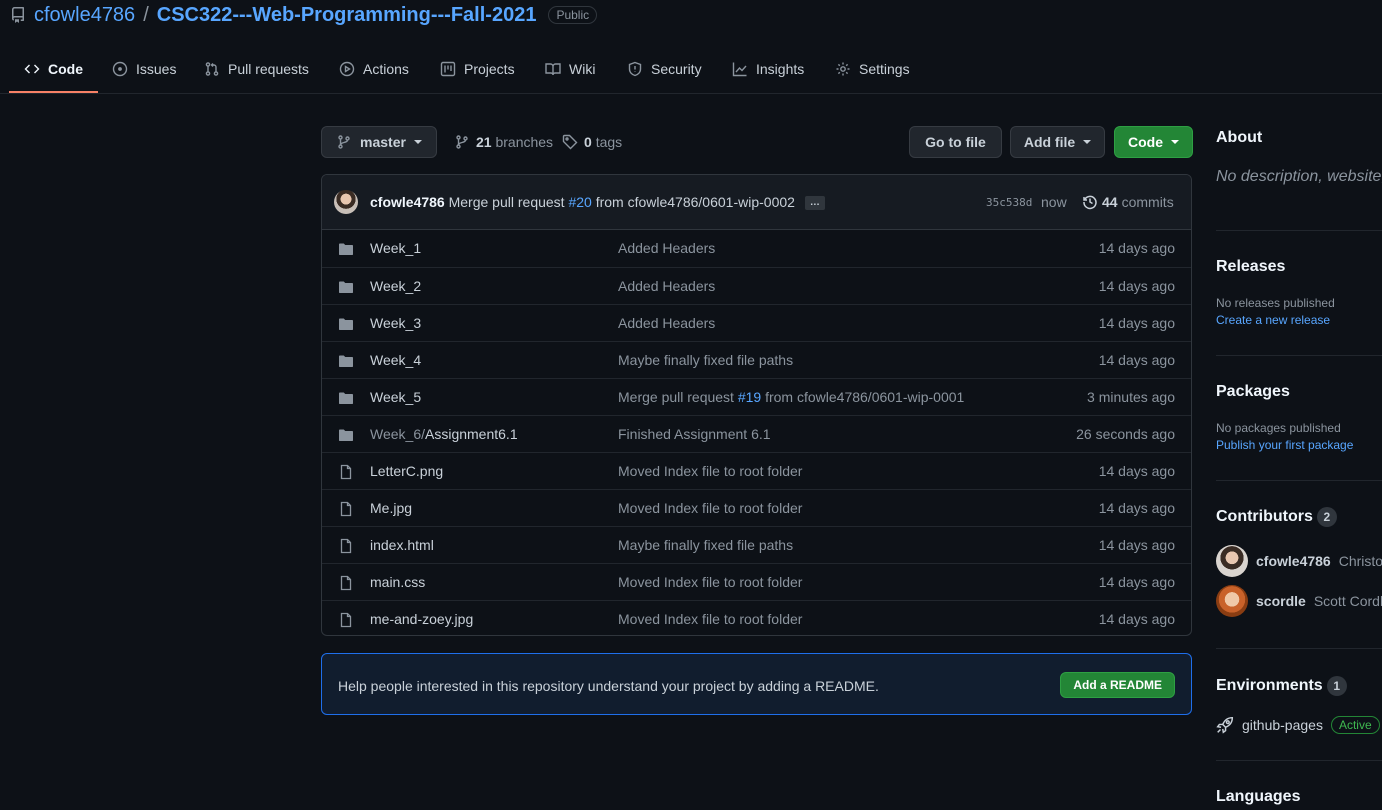 This screenshot has width=1382, height=810. What do you see at coordinates (395, 397) in the screenshot?
I see `file-name-link: Week_5` at bounding box center [395, 397].